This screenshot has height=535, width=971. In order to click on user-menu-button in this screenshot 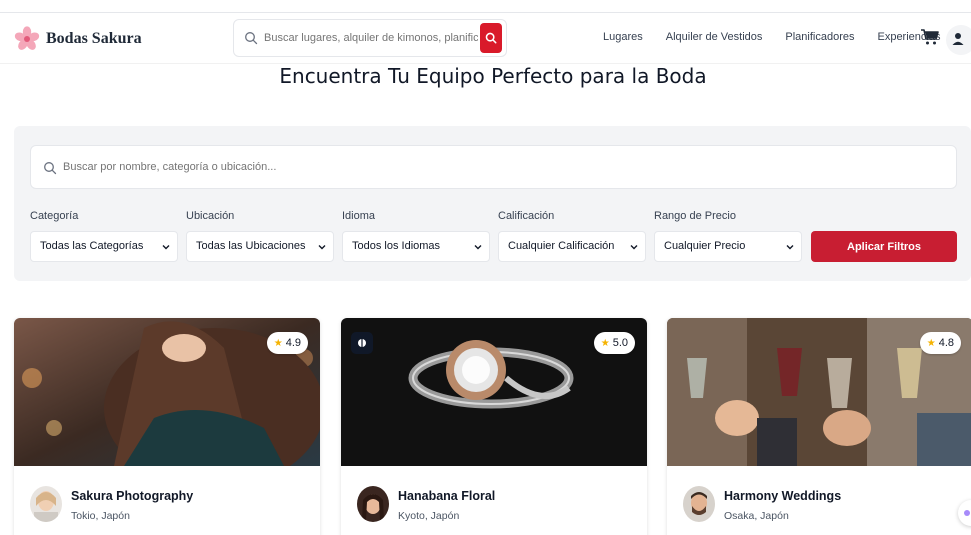, I will do `click(958, 40)`.